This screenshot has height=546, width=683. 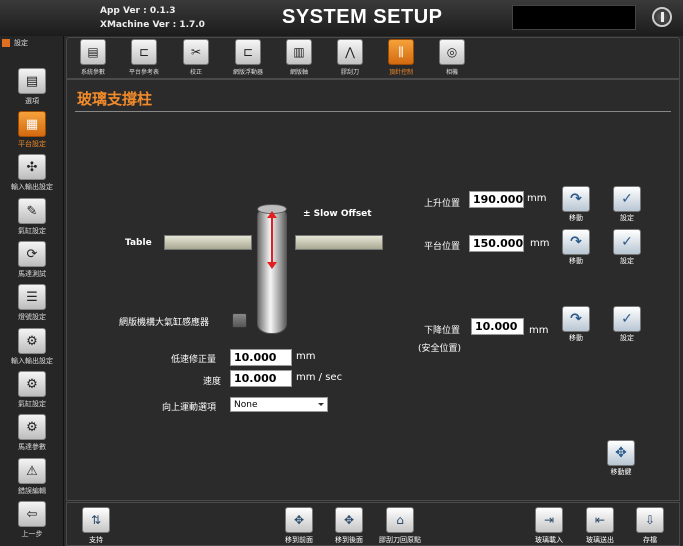 I want to click on up-position-label: 上升位置, so click(x=442, y=204).